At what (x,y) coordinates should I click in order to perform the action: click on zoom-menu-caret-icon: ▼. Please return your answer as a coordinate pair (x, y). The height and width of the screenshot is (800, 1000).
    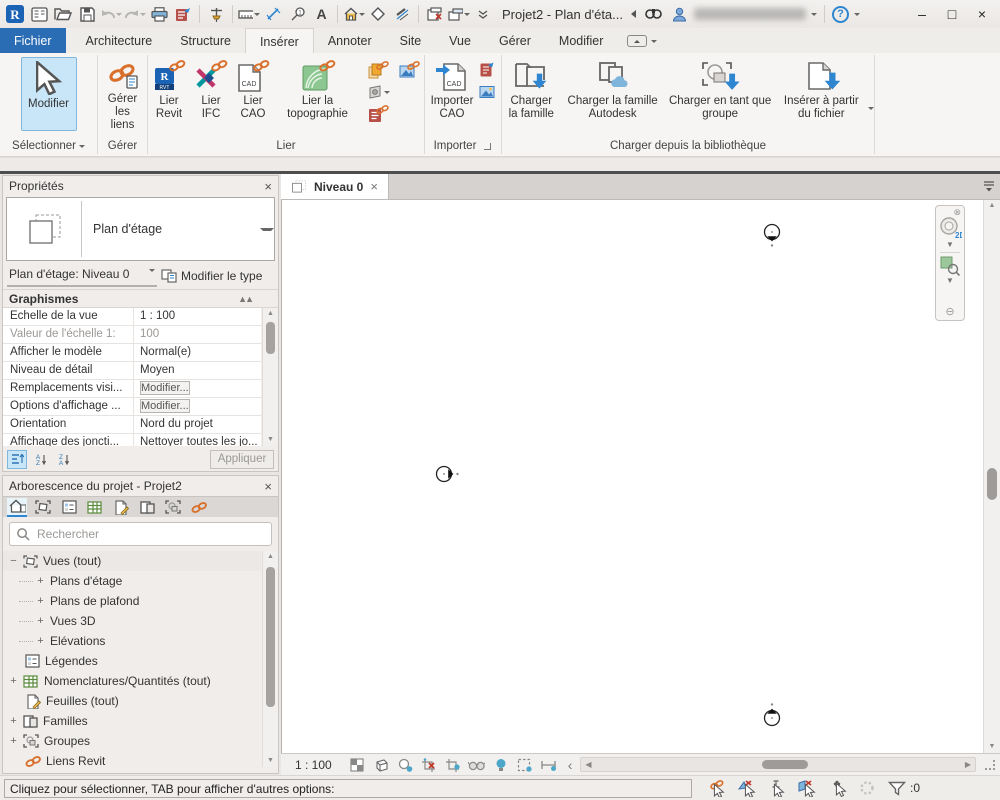
    Looking at the image, I should click on (950, 280).